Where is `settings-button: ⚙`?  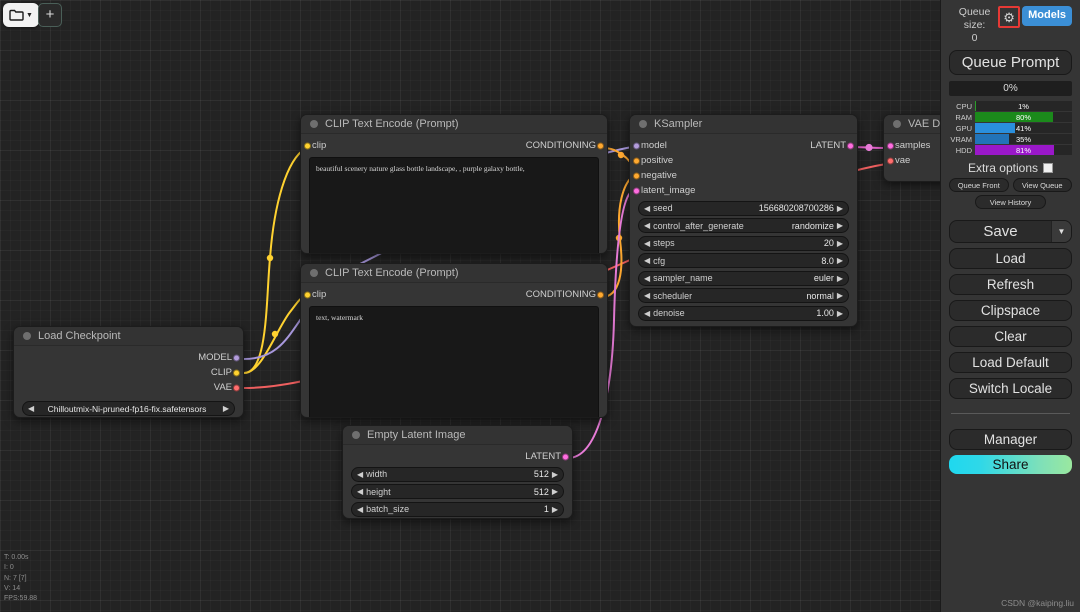 settings-button: ⚙ is located at coordinates (1009, 17).